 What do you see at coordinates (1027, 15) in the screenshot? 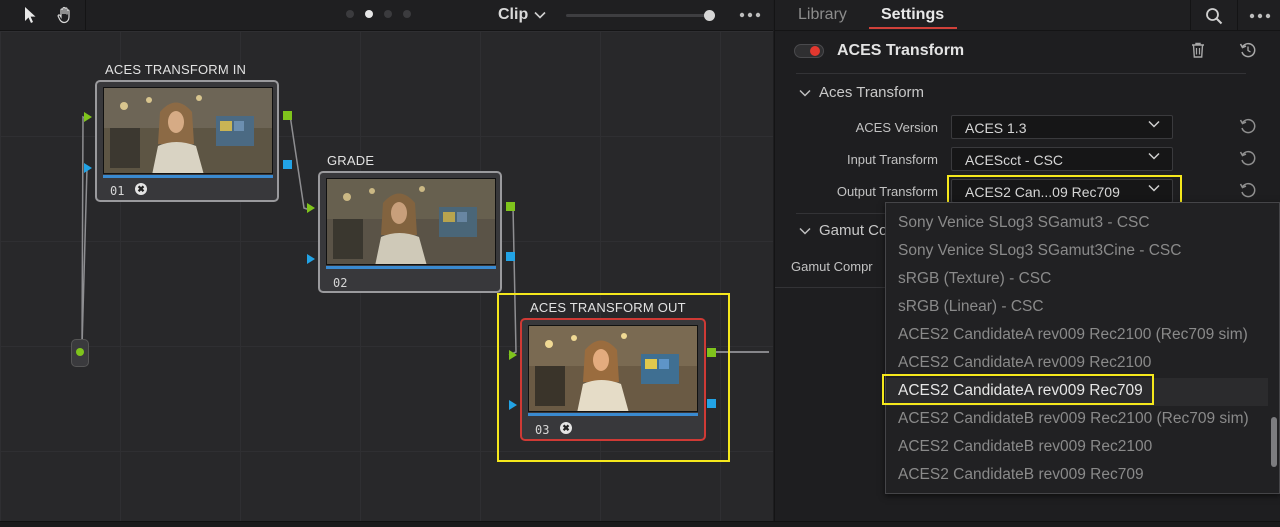
I see `inspector-tab-bar: Library Settings` at bounding box center [1027, 15].